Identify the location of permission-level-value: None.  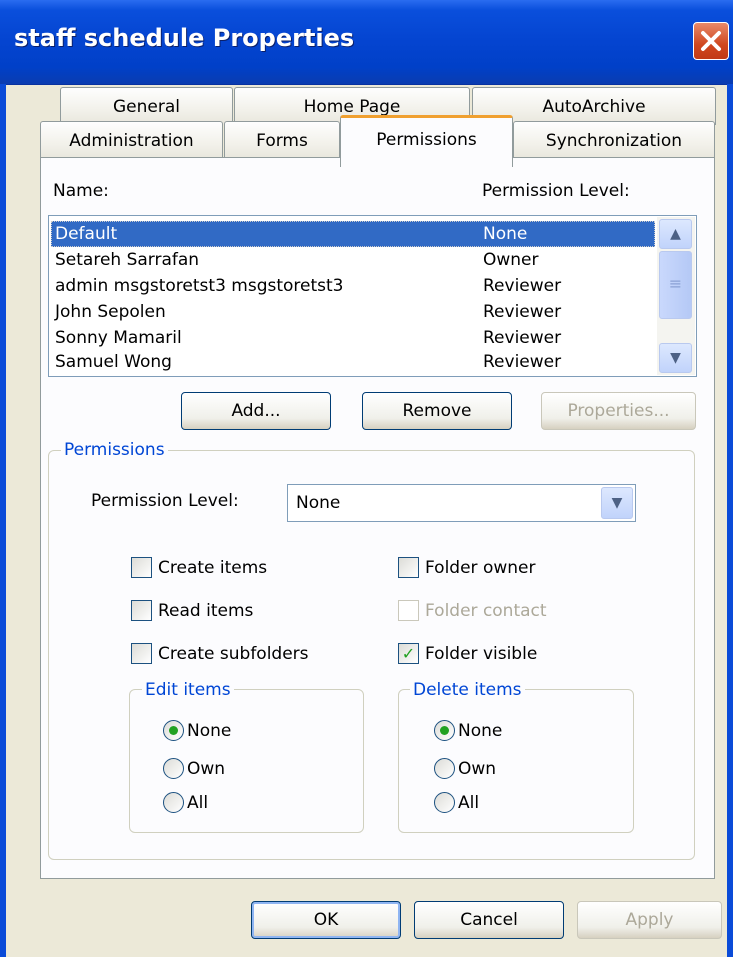
(318, 503).